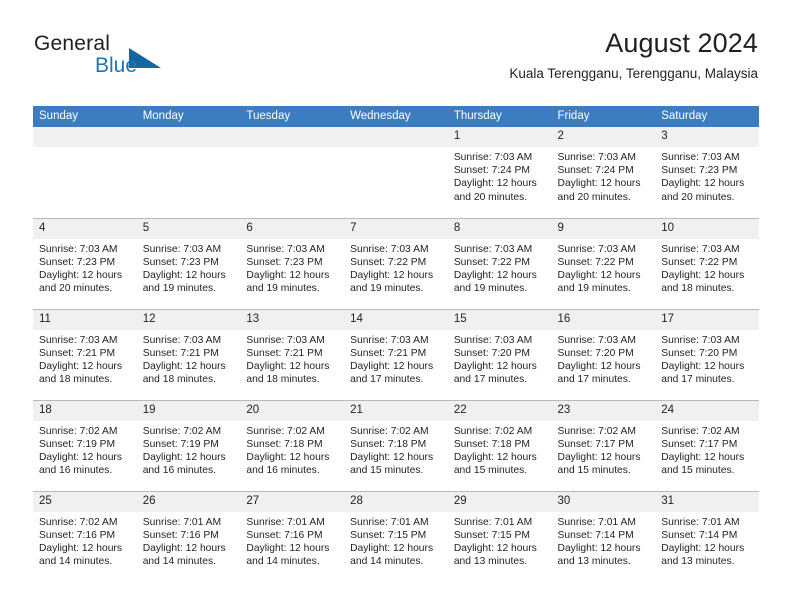 The height and width of the screenshot is (612, 792). What do you see at coordinates (72, 43) in the screenshot?
I see `logo-text-general: General` at bounding box center [72, 43].